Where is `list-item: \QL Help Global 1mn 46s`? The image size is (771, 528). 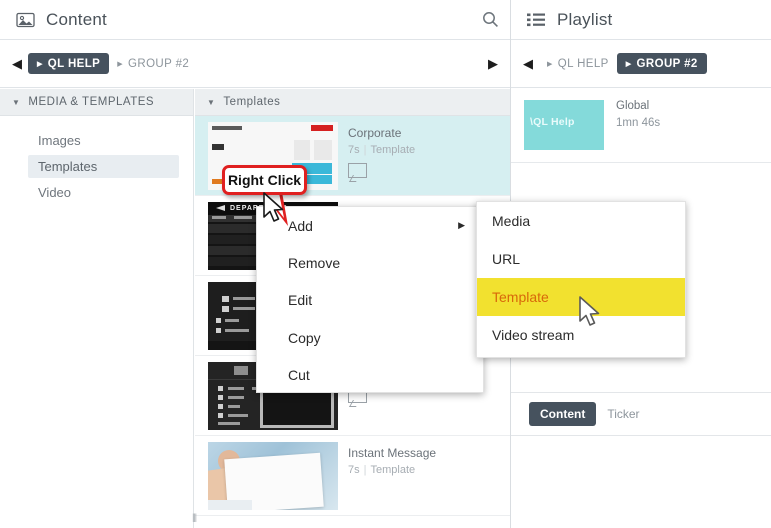 list-item: \QL Help Global 1mn 46s is located at coordinates (641, 125).